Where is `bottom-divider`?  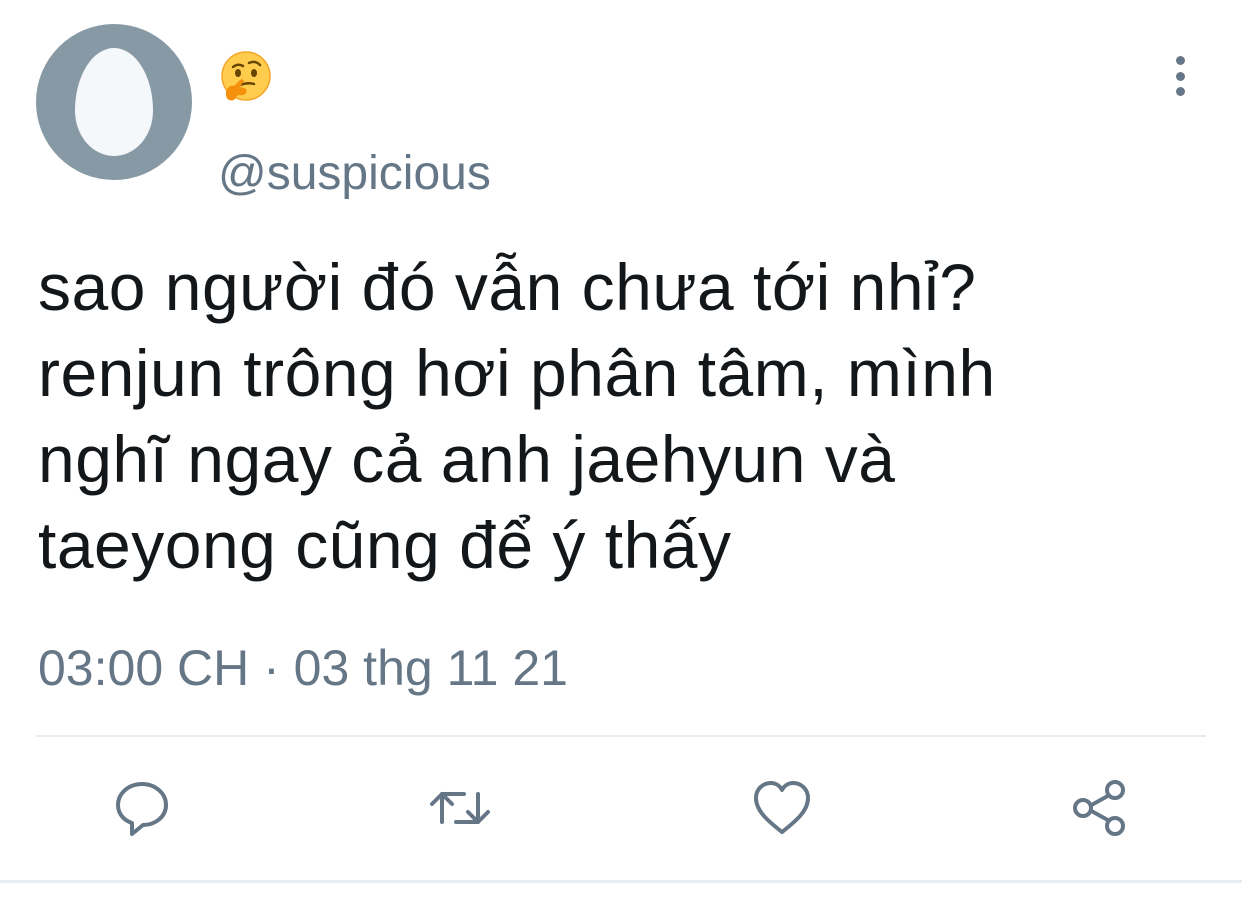
bottom-divider is located at coordinates (621, 881).